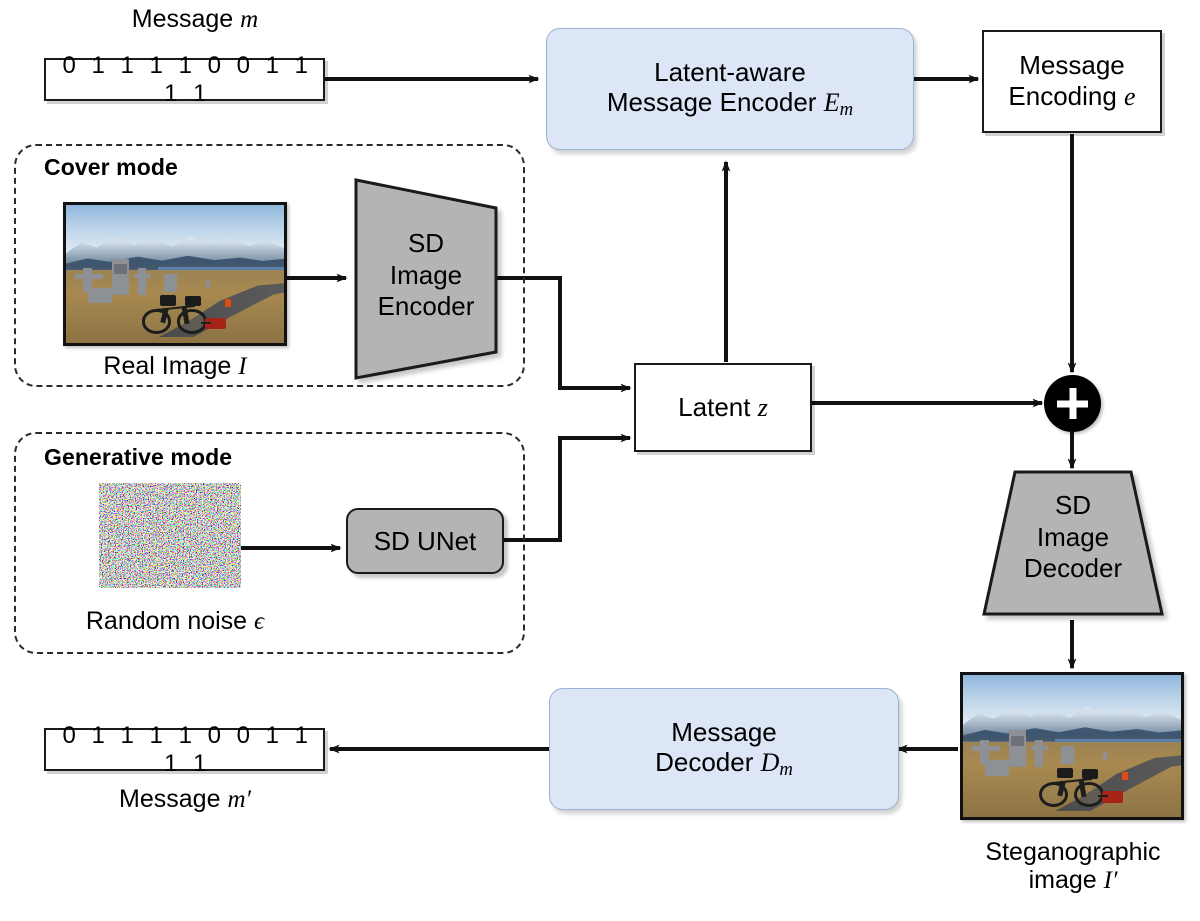  I want to click on message-out-caption-symbol: m′, so click(239, 799).